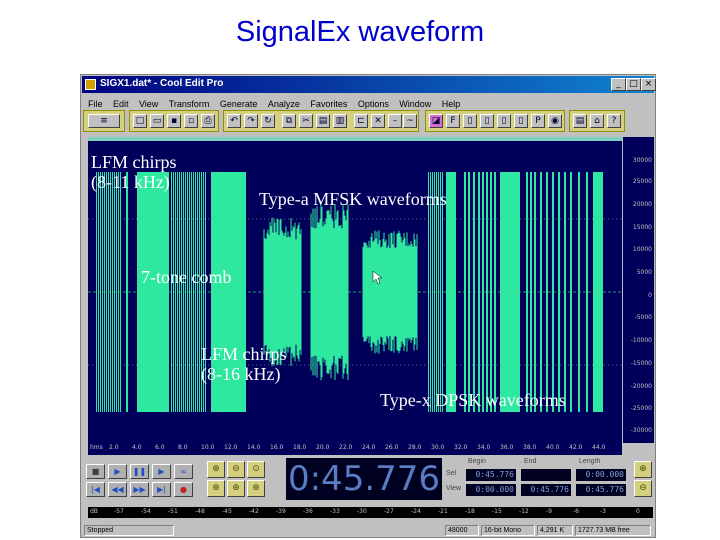 The image size is (720, 540). Describe the element at coordinates (140, 121) in the screenshot. I see `new-icon: □` at that location.